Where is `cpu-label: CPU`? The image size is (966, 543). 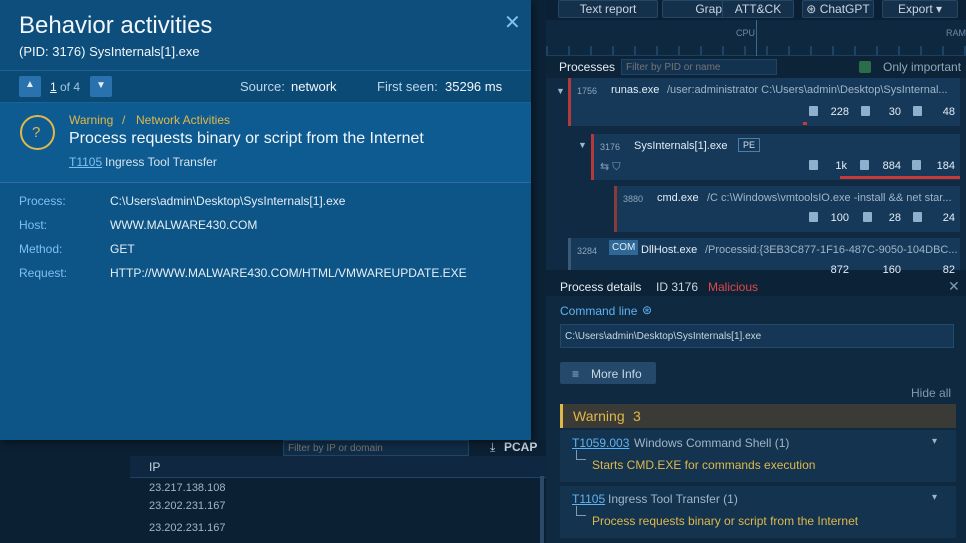
cpu-label: CPU is located at coordinates (746, 33).